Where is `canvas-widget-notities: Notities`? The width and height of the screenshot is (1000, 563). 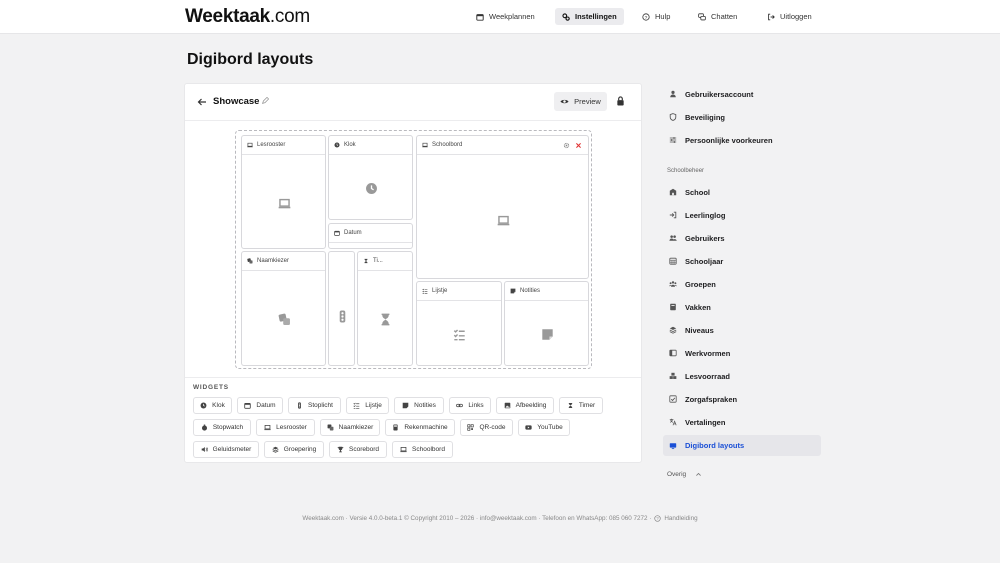 canvas-widget-notities: Notities is located at coordinates (546, 323).